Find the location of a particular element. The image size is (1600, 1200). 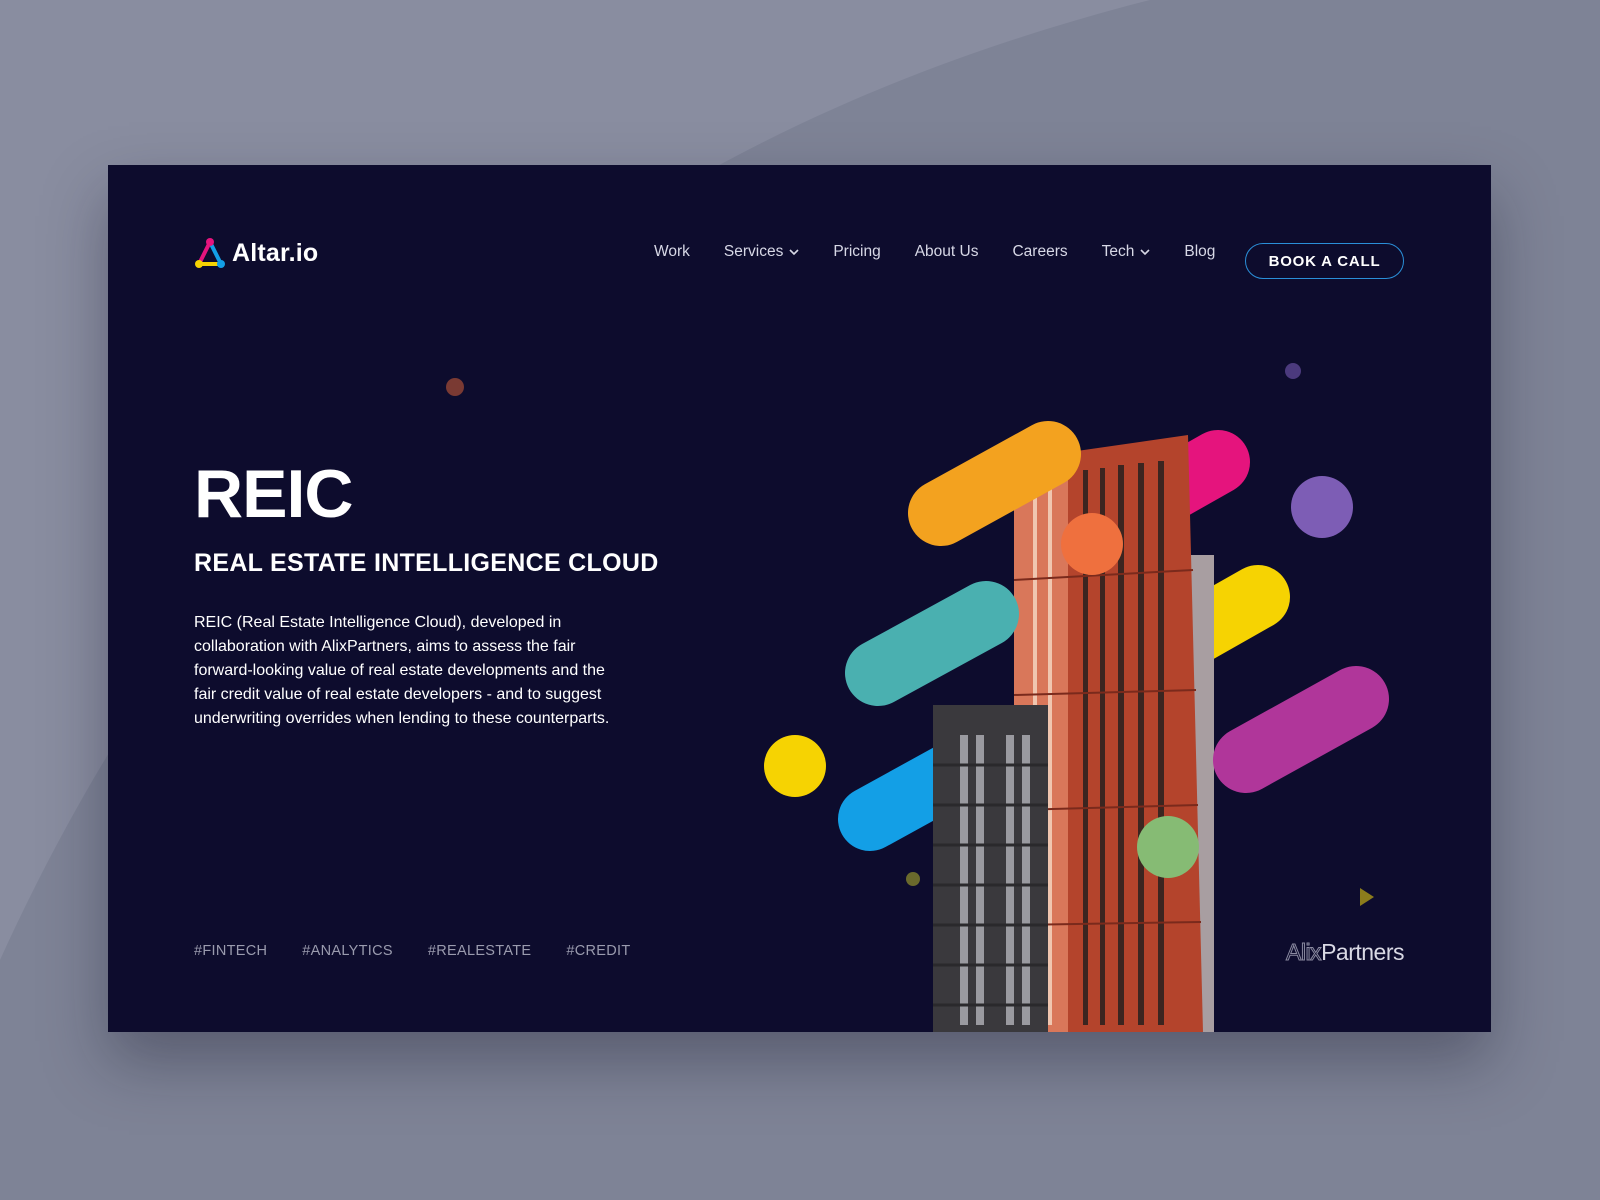

brand-name: Altar.io is located at coordinates (275, 252).